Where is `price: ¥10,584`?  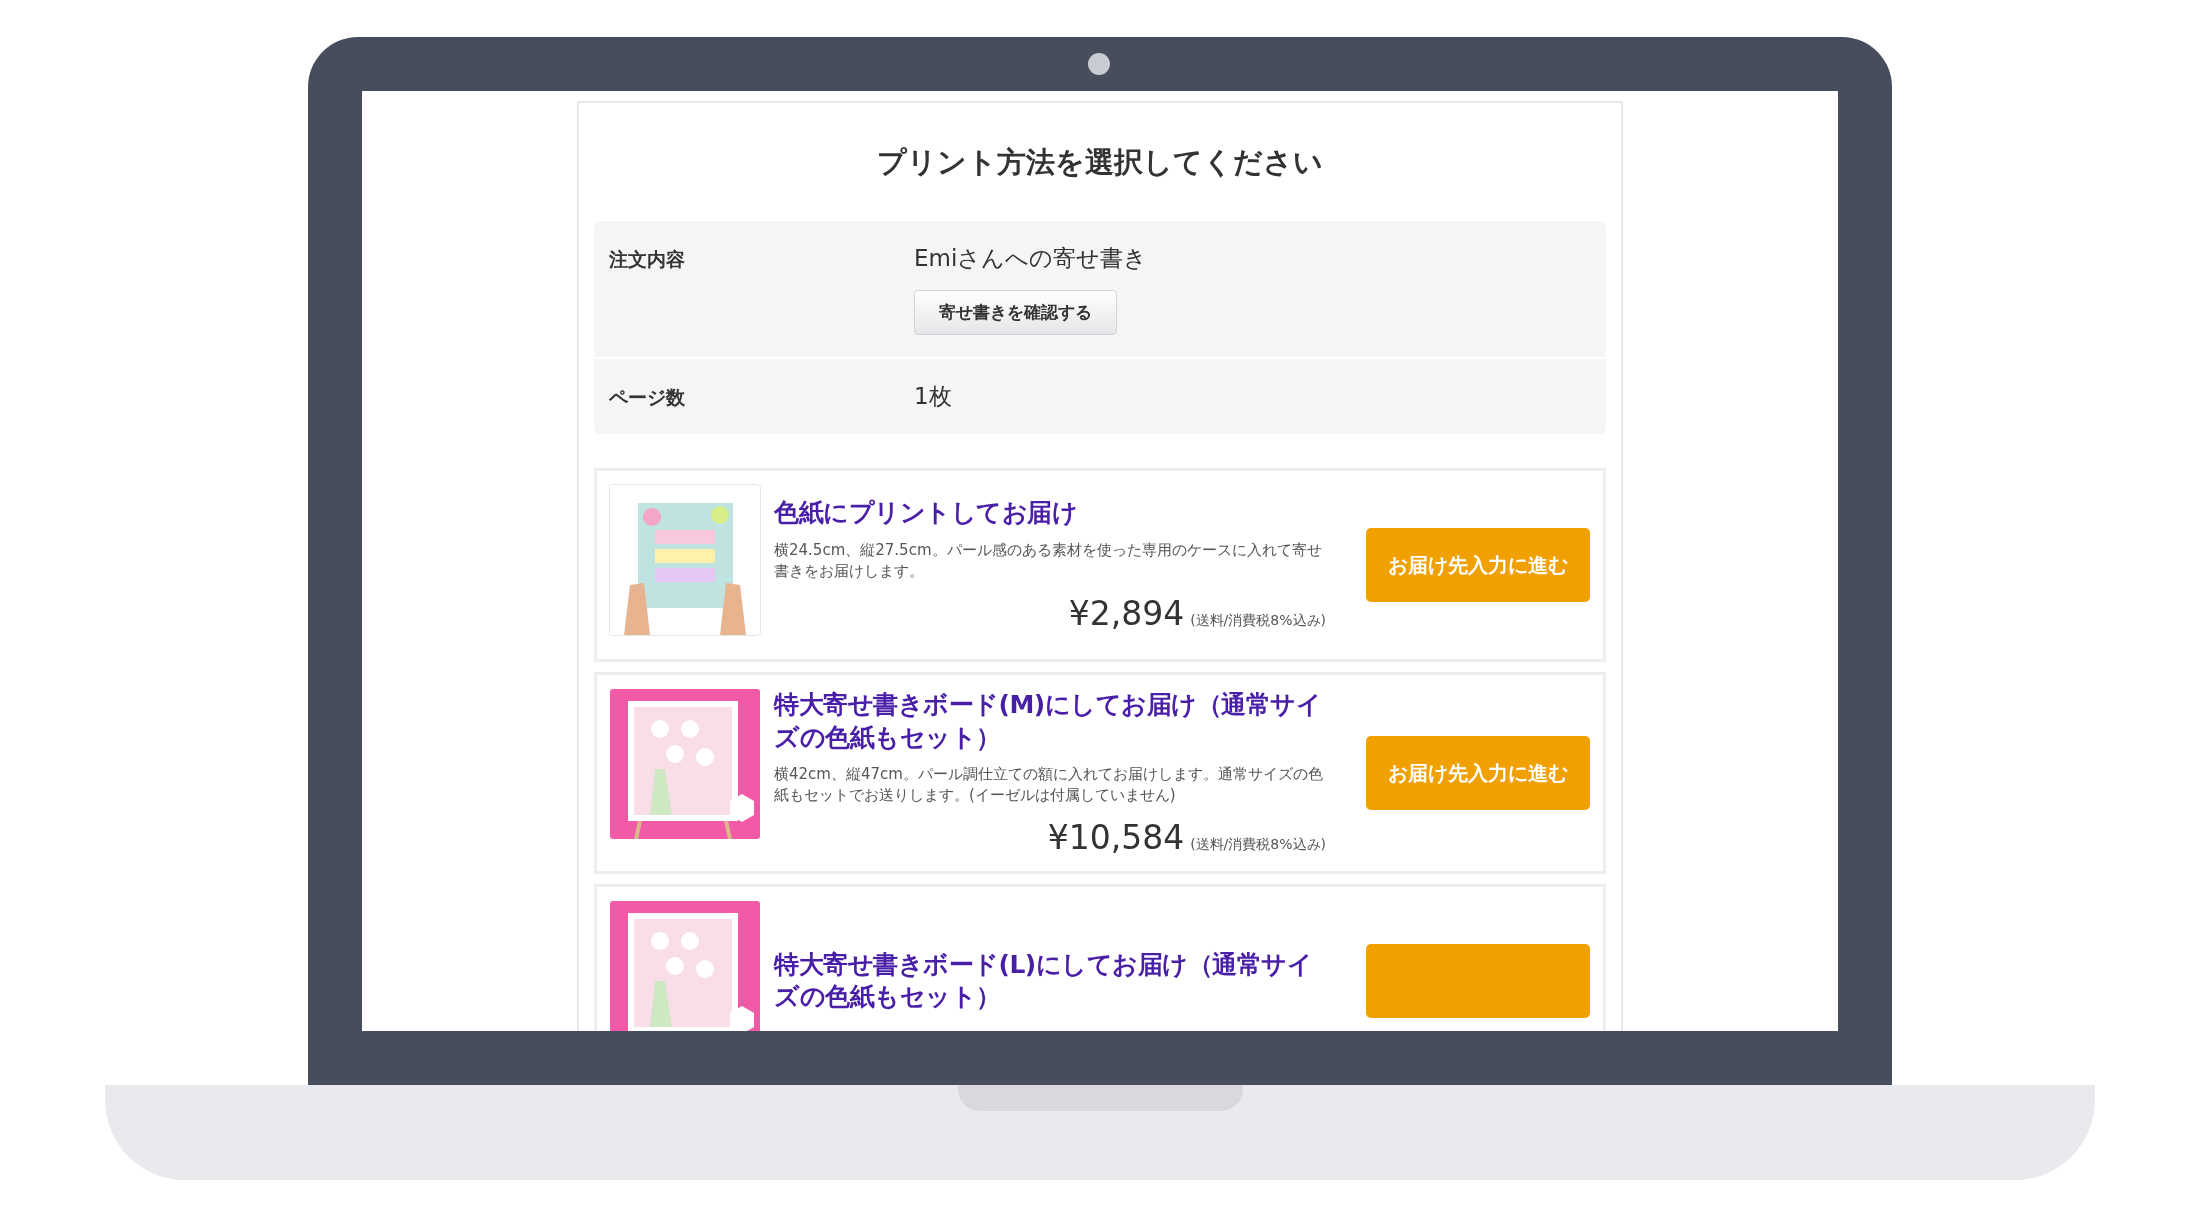
price: ¥10,584 is located at coordinates (1116, 837).